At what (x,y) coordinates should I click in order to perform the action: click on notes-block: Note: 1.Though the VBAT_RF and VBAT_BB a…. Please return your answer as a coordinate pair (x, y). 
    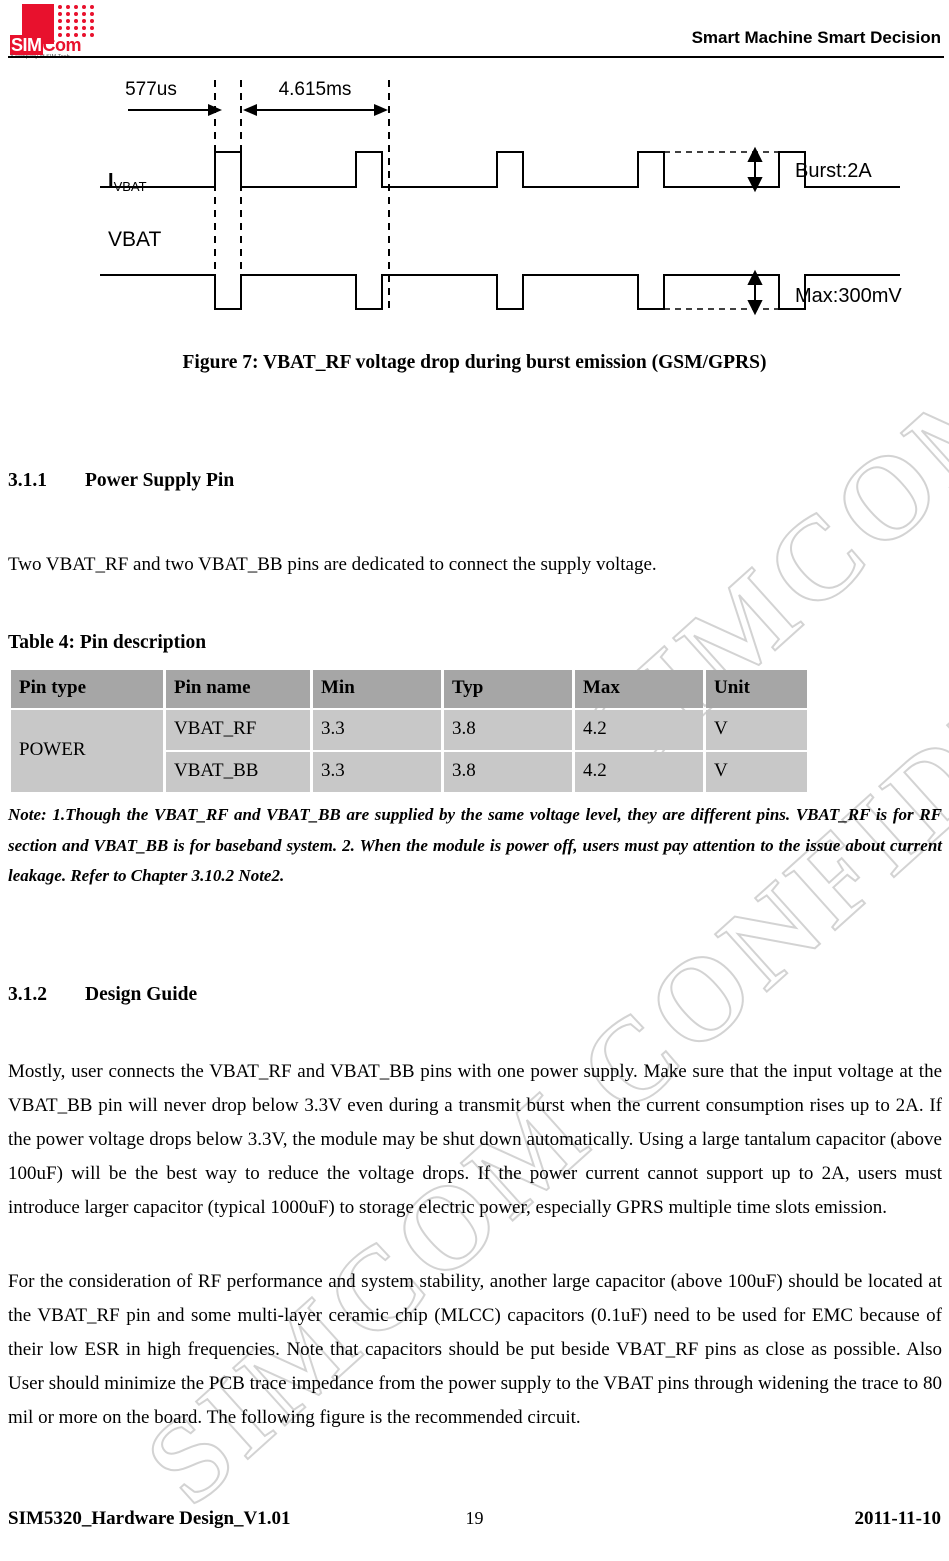
    Looking at the image, I should click on (475, 845).